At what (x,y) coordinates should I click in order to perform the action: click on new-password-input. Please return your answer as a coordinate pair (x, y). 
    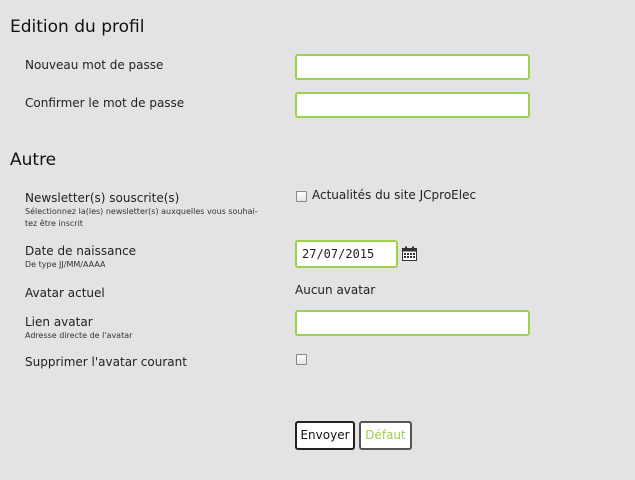
    Looking at the image, I should click on (412, 67).